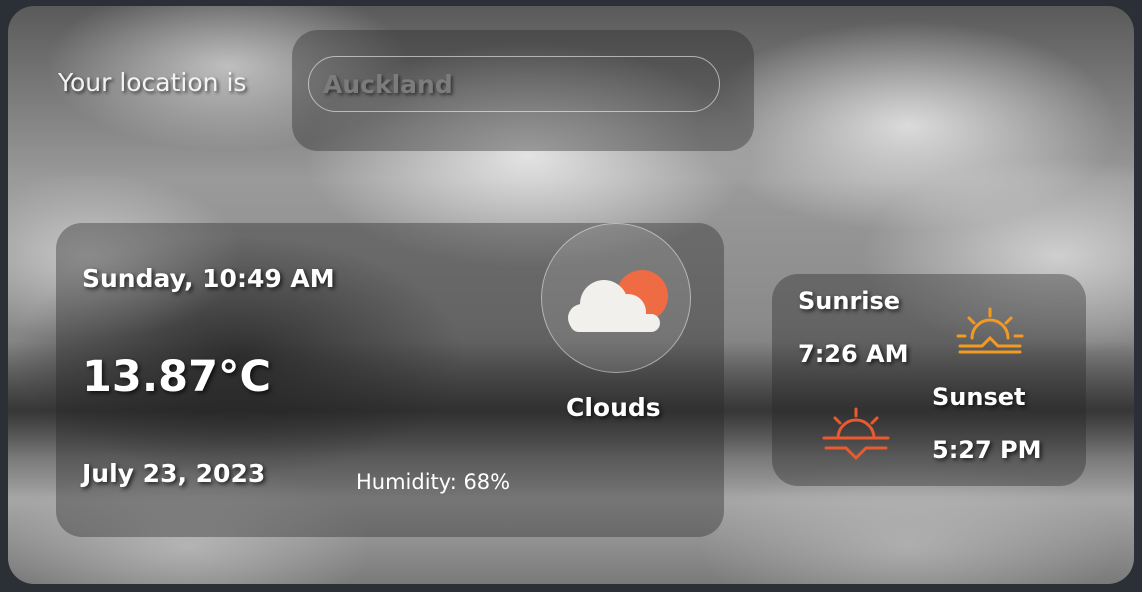 This screenshot has height=592, width=1142. I want to click on humidity: Humidity: 68%, so click(433, 482).